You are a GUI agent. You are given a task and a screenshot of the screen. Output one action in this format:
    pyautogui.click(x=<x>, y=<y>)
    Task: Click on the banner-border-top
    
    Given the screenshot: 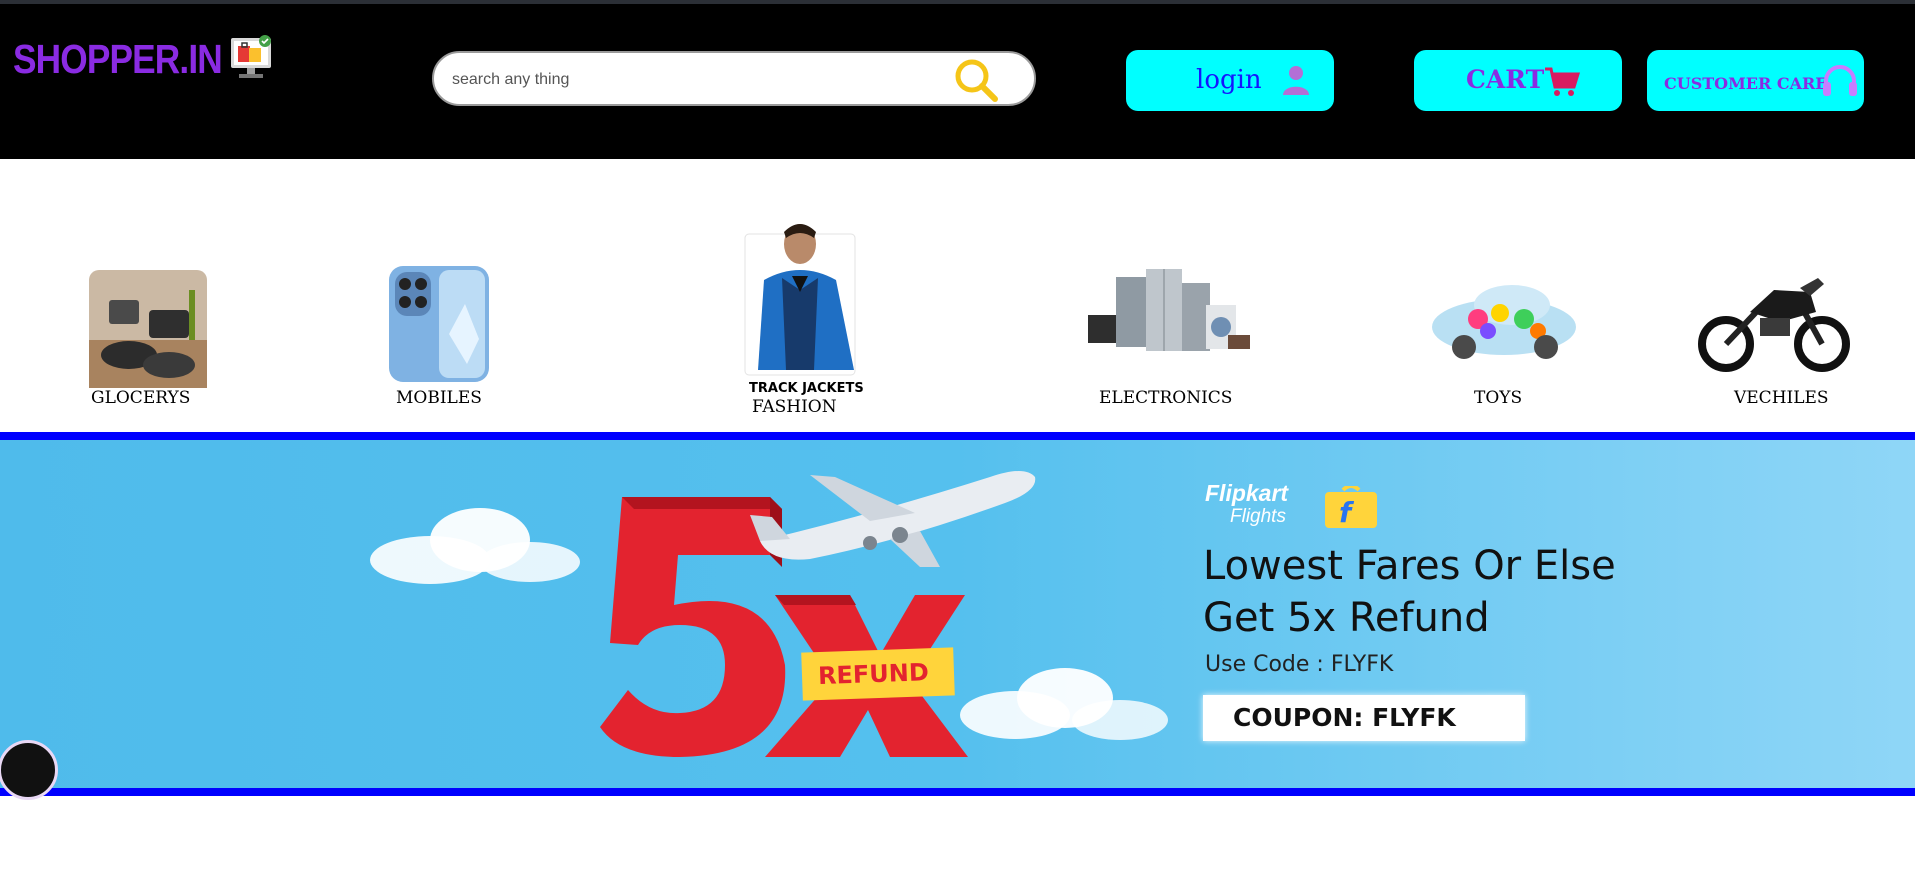 What is the action you would take?
    pyautogui.click(x=957, y=436)
    